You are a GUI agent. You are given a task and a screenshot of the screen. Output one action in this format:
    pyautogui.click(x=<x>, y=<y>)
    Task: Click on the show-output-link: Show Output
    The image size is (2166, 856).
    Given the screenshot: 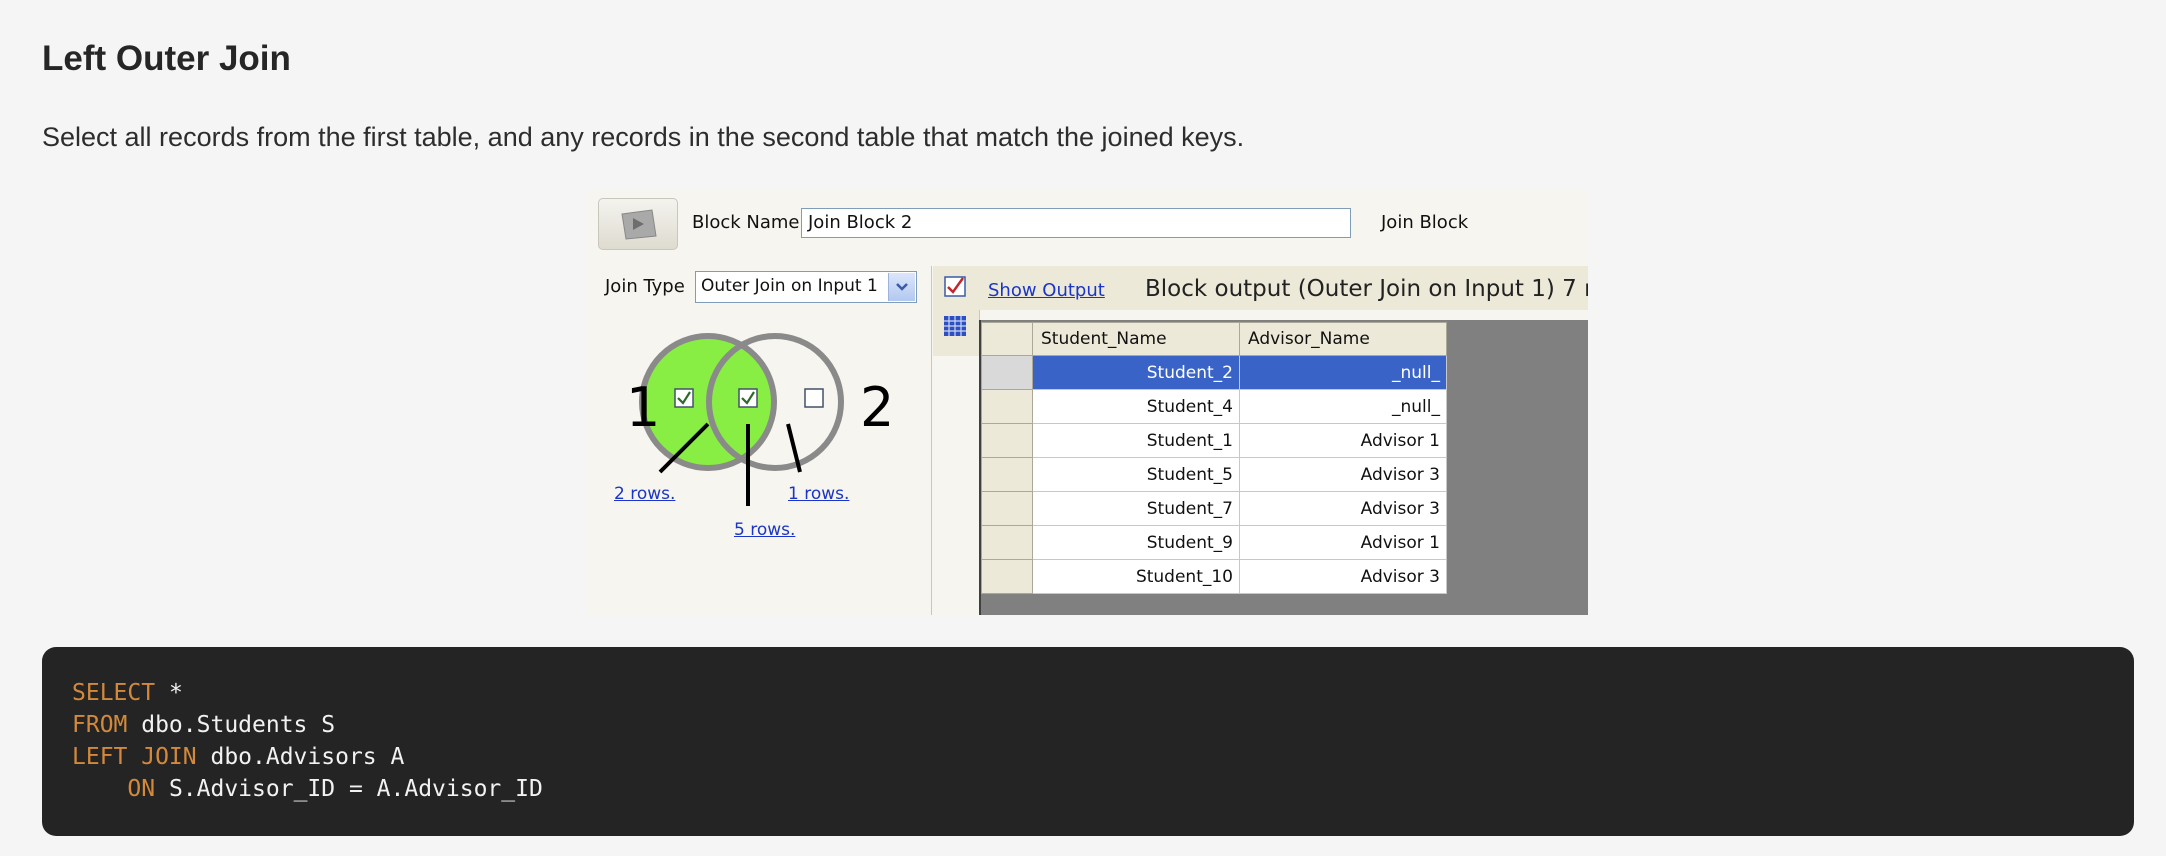 What is the action you would take?
    pyautogui.click(x=1046, y=290)
    